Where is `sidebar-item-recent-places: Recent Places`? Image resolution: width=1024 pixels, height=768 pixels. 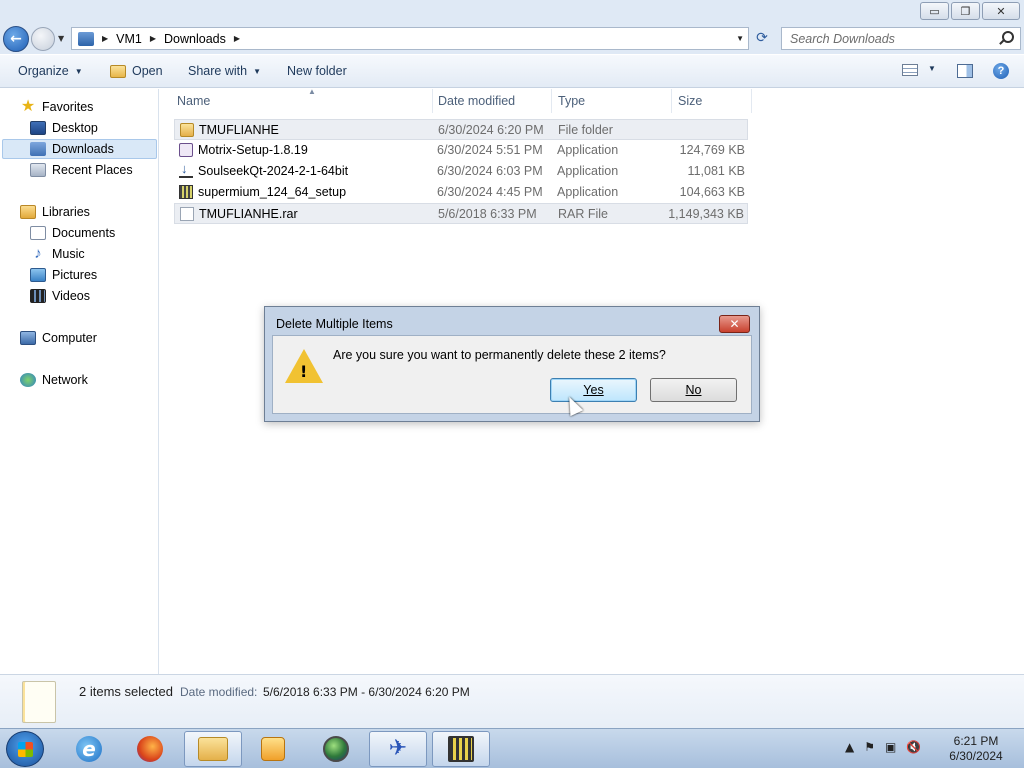 sidebar-item-recent-places: Recent Places is located at coordinates (81, 170).